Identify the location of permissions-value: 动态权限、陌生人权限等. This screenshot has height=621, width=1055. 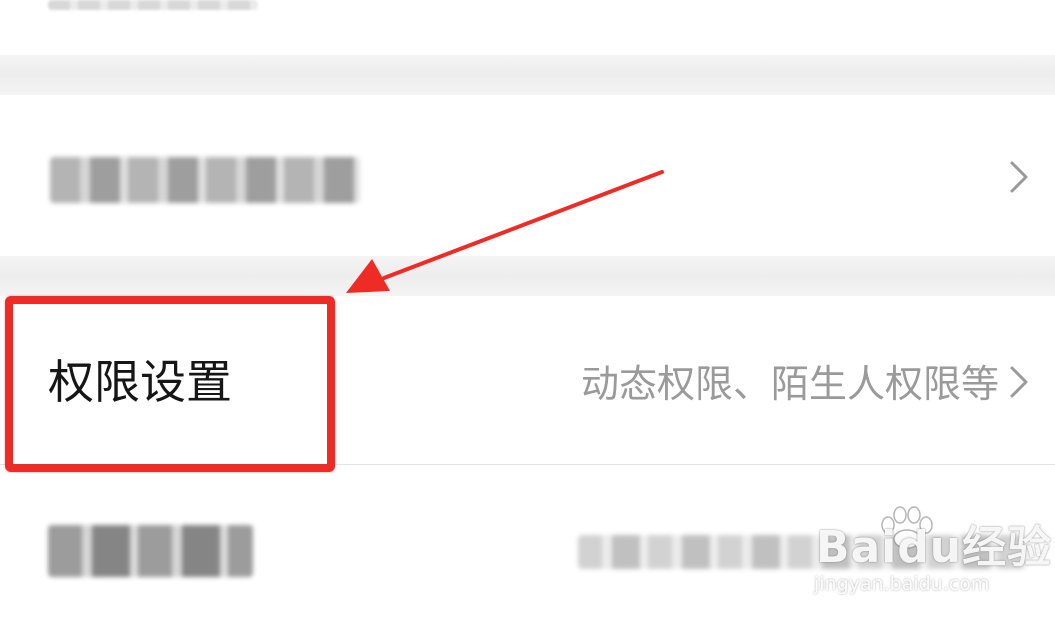
(789, 384).